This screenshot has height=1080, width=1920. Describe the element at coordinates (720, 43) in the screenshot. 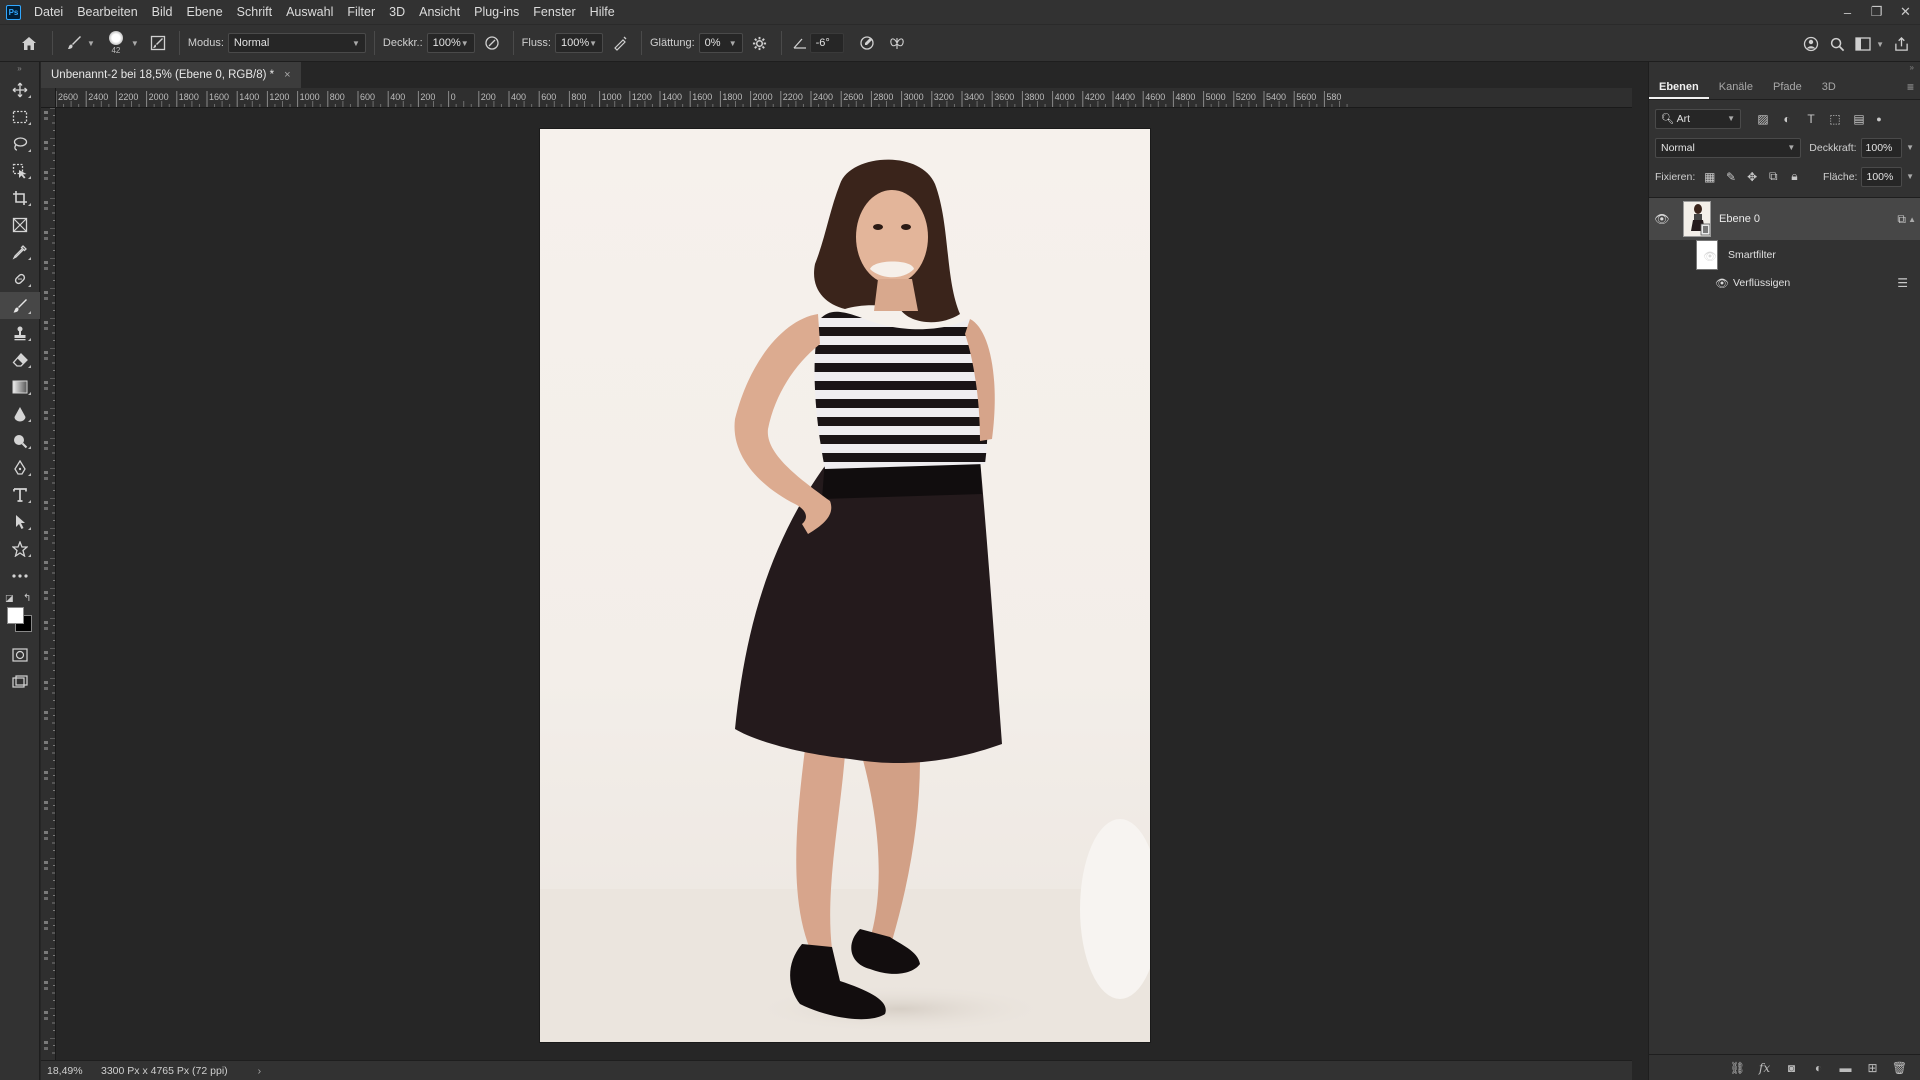

I see `glaettung-input: 0% ▼` at that location.